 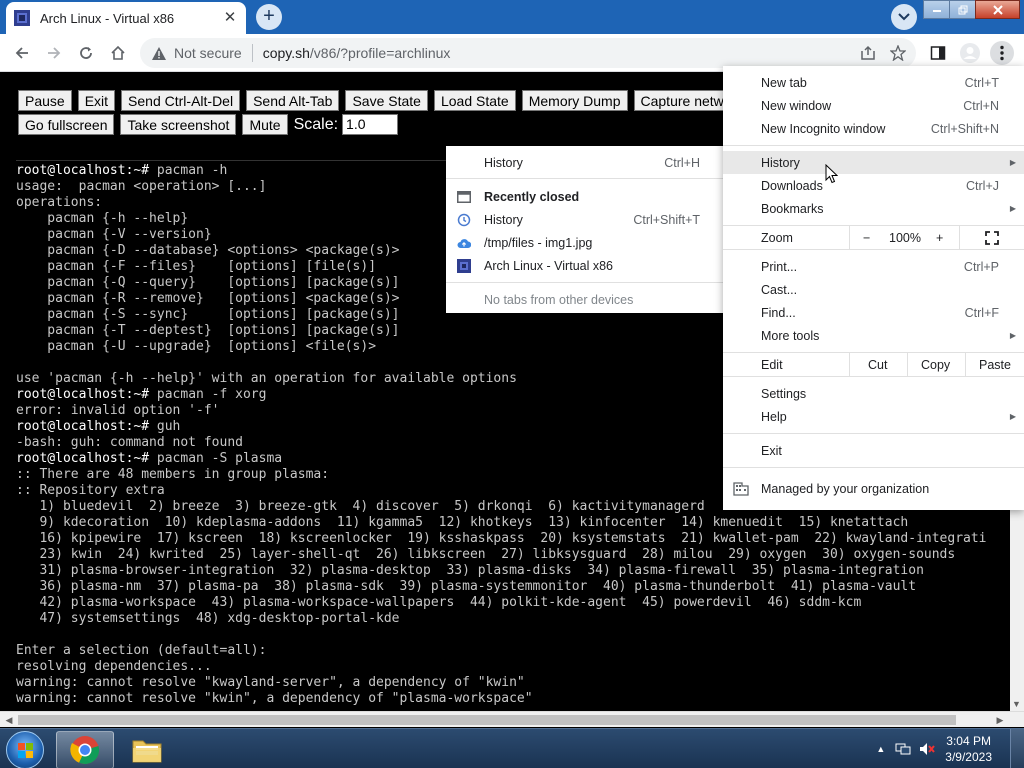 I want to click on horizontal-scrollbar: ◀ ▶, so click(x=512, y=719).